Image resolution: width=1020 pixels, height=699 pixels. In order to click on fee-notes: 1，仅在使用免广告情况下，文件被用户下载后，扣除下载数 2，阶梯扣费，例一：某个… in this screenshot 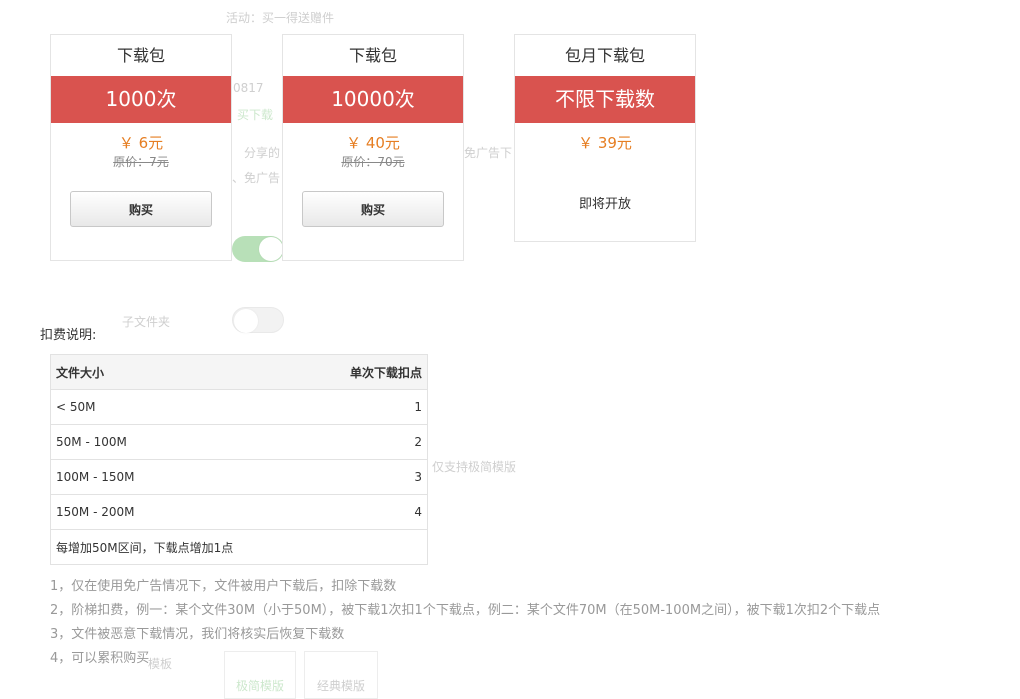, I will do `click(465, 626)`.